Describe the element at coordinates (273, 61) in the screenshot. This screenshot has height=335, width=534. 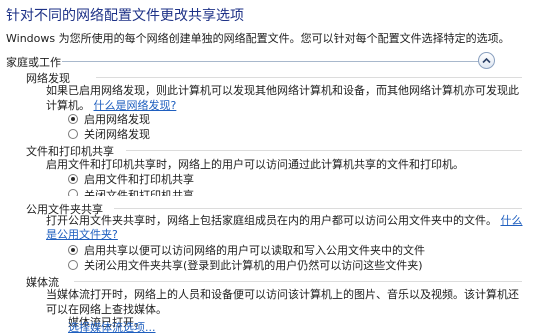
I see `group-divider` at that location.